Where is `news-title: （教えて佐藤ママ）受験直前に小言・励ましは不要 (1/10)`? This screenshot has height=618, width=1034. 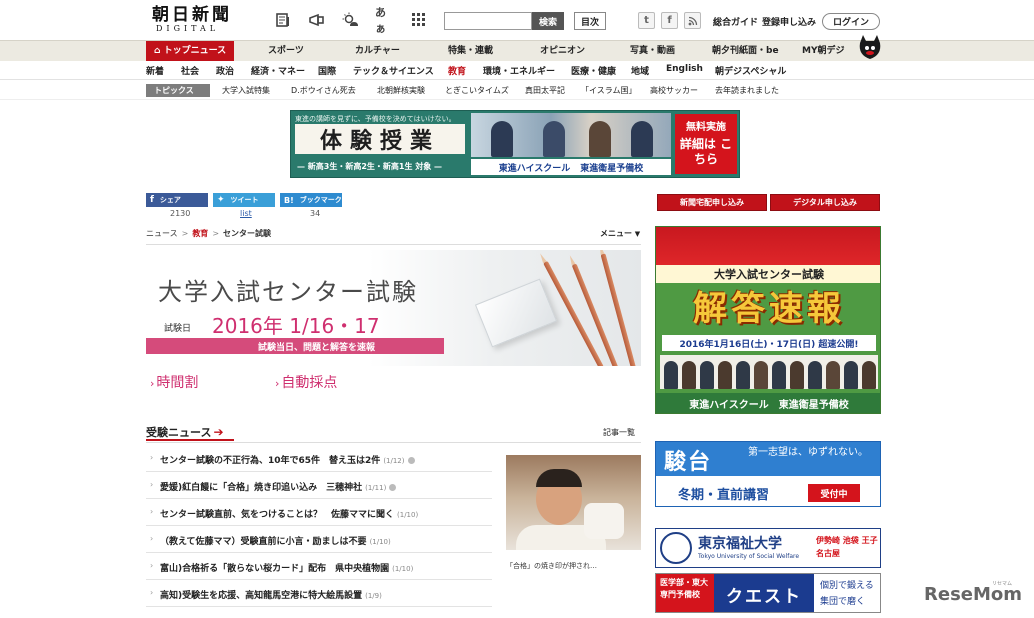 news-title: （教えて佐藤ママ）受験直前に小言・励ましは不要 (1/10) is located at coordinates (275, 540).